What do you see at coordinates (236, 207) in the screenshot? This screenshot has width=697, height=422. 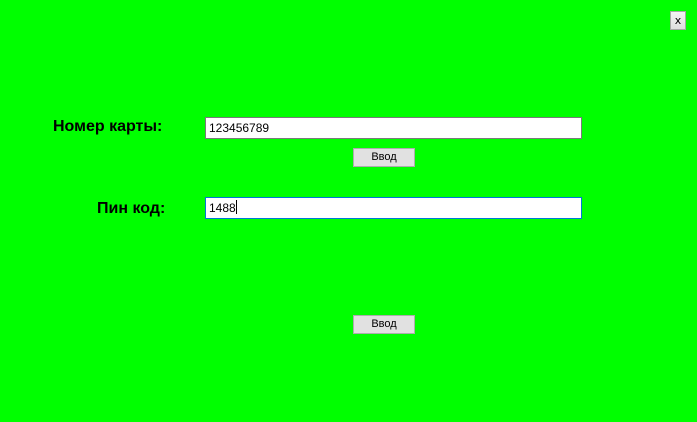 I see `text-caret` at bounding box center [236, 207].